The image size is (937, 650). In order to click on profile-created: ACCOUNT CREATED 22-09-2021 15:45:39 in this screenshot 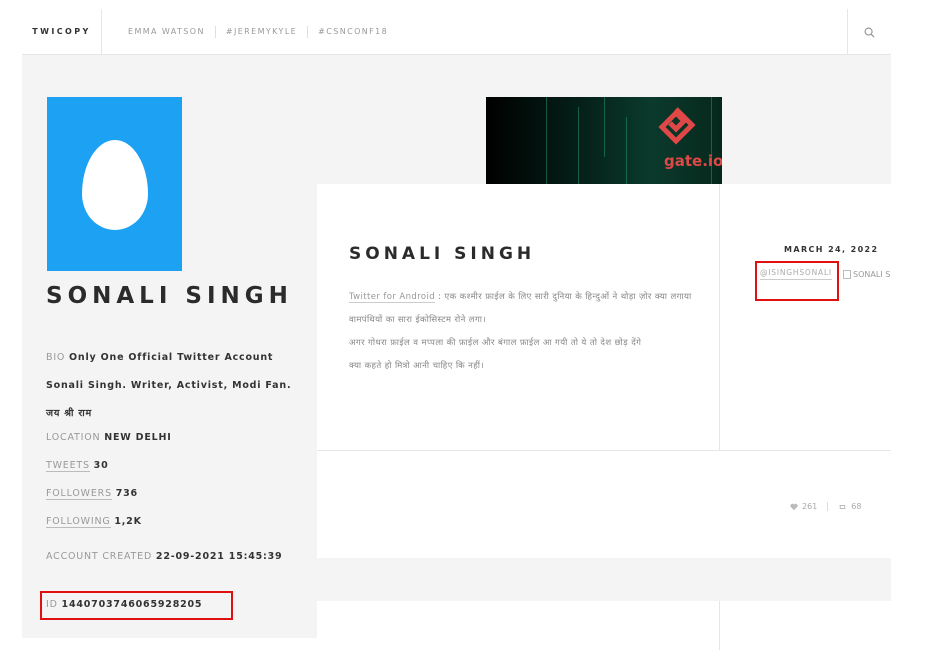, I will do `click(171, 557)`.